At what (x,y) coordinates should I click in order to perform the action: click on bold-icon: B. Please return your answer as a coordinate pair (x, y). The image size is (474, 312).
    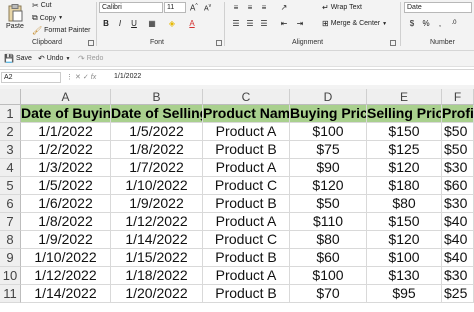
    Looking at the image, I should click on (106, 23).